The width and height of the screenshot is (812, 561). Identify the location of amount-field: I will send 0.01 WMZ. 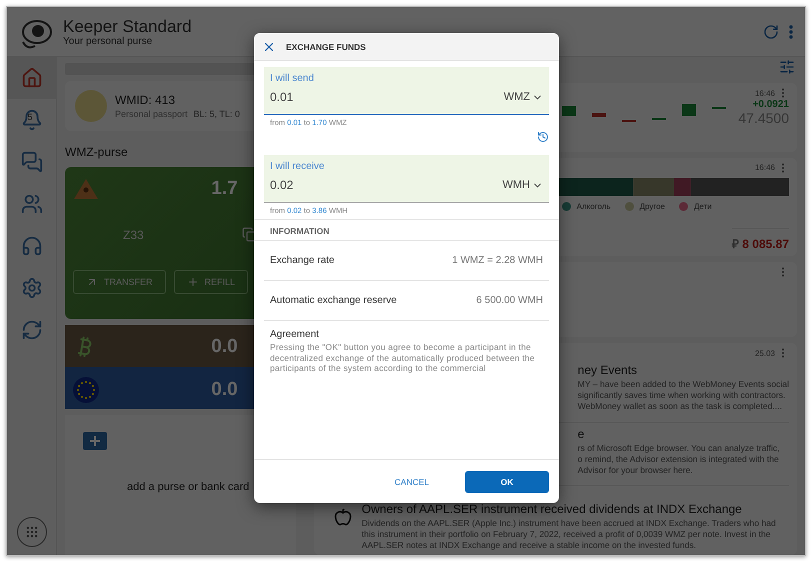
(406, 91).